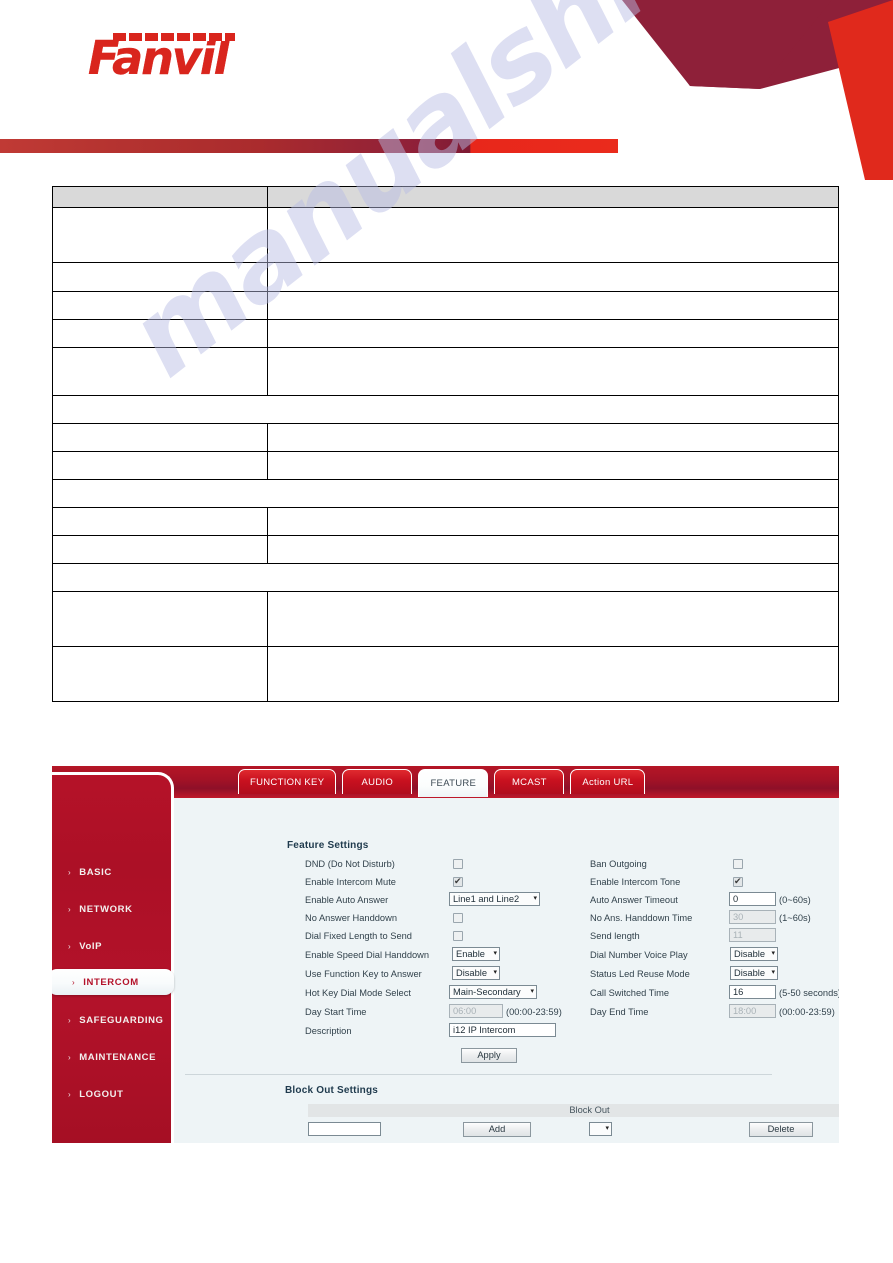 This screenshot has height=1263, width=893. I want to click on sidebar-item-label: NETWORK, so click(106, 909).